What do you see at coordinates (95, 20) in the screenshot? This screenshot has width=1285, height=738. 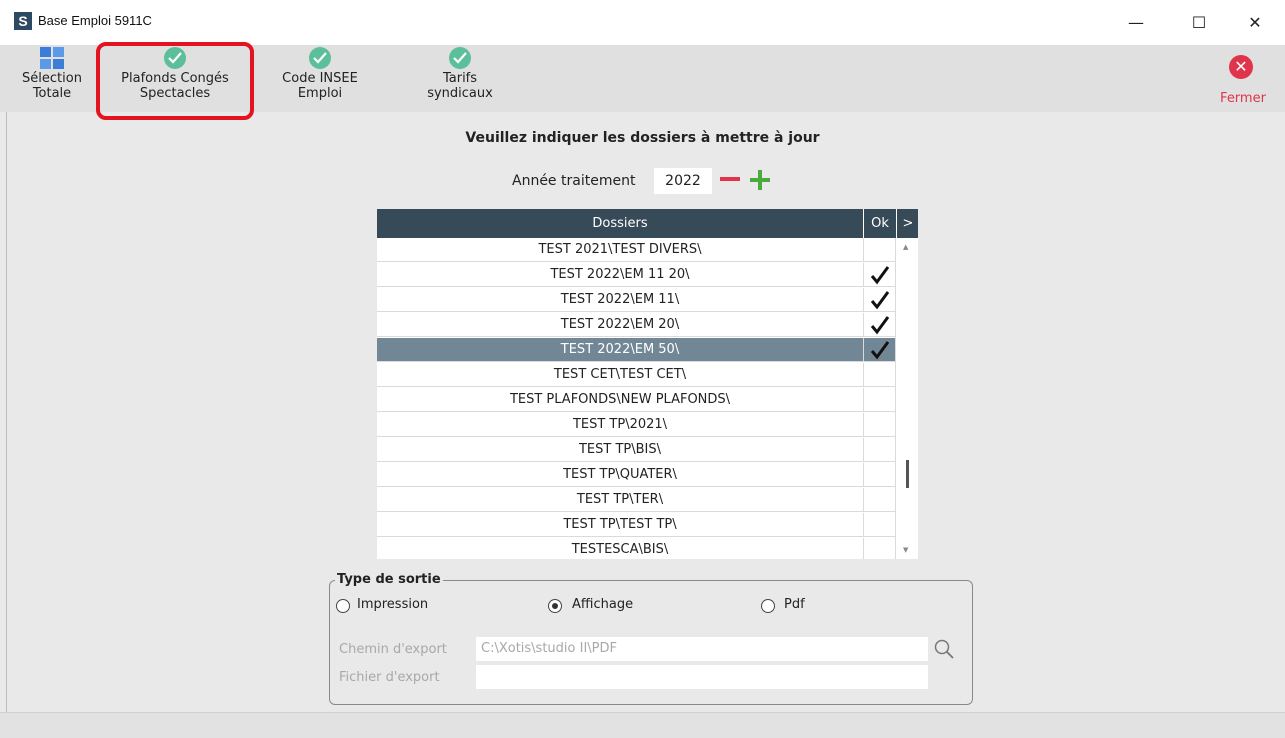 I see `window-title: Base Emploi 5911C` at bounding box center [95, 20].